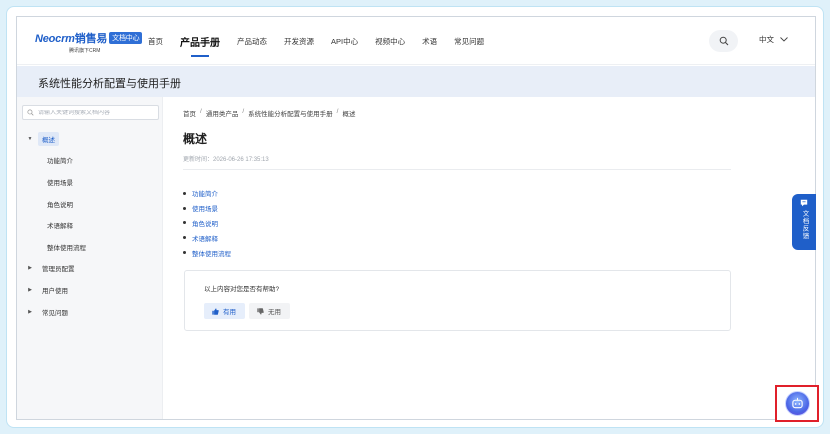 The image size is (830, 434). I want to click on toc-item-use-cases: 使用场景, so click(207, 208).